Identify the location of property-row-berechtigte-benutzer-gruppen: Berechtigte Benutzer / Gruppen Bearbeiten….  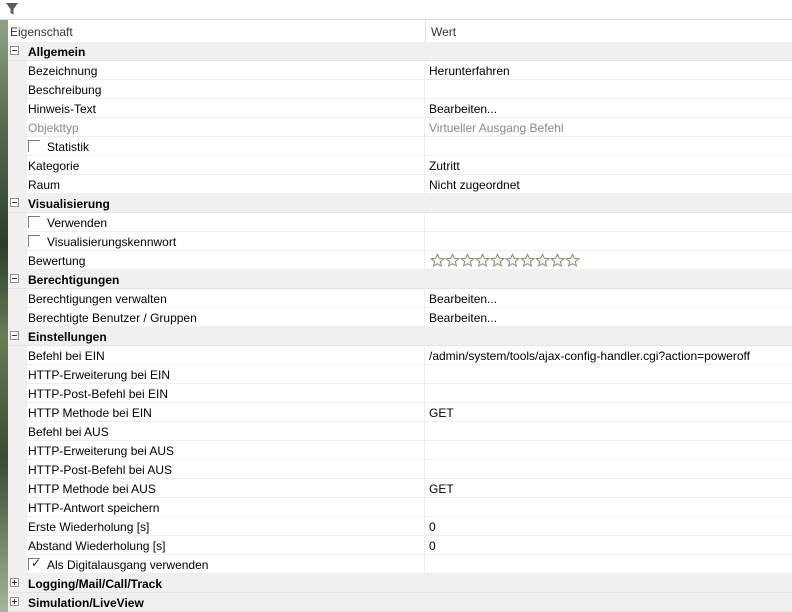
(400, 317).